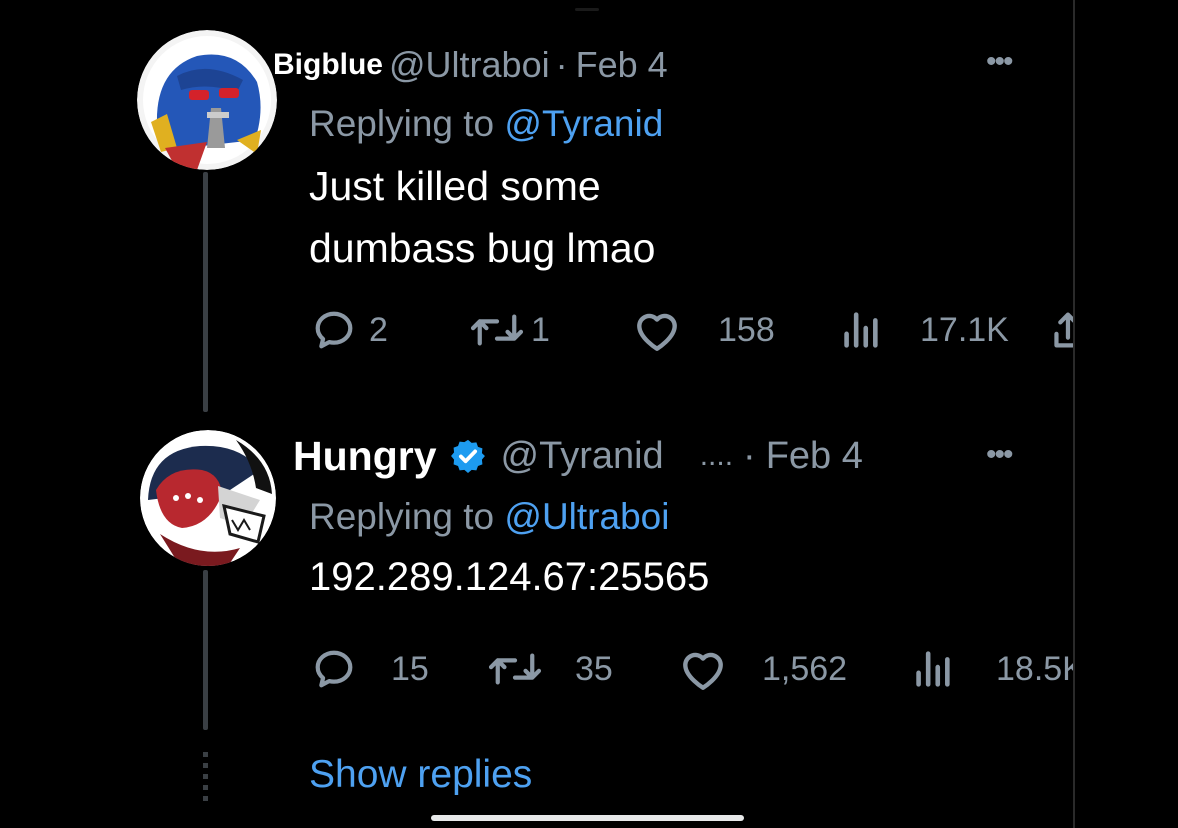  Describe the element at coordinates (420, 775) in the screenshot. I see `show-replies-link: Show replies` at that location.